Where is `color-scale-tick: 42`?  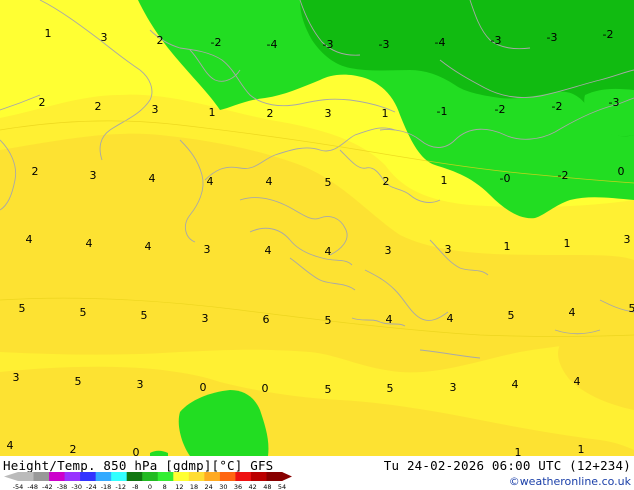 color-scale-tick: 42 is located at coordinates (253, 486).